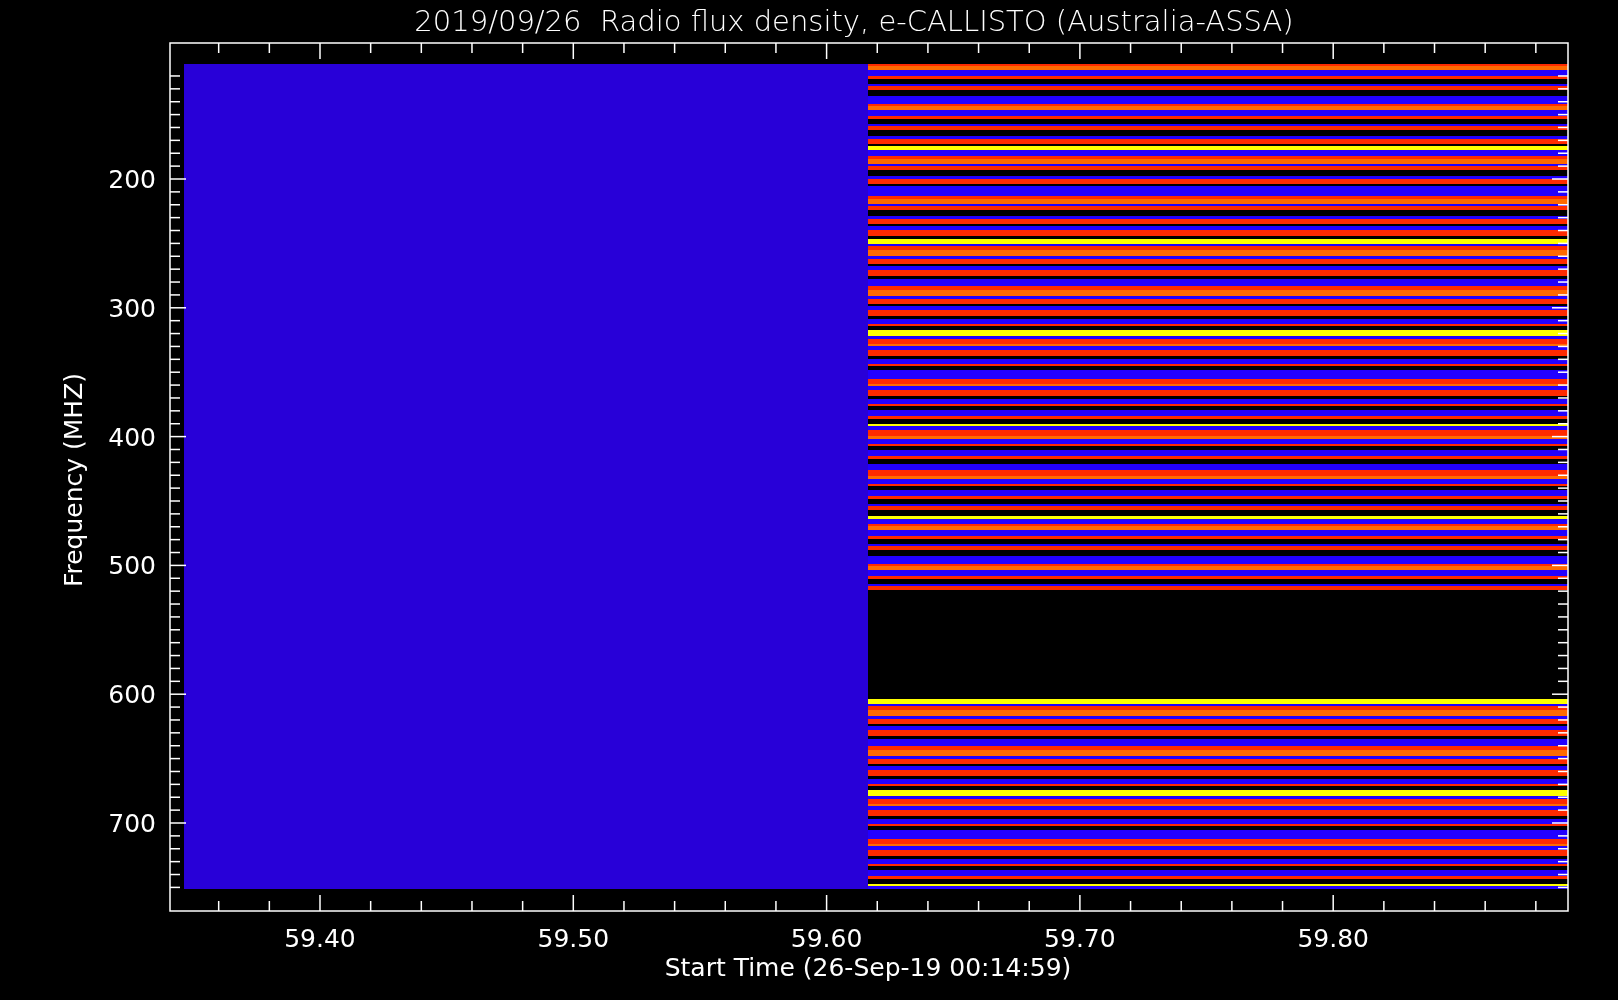  What do you see at coordinates (132, 823) in the screenshot?
I see `axis-tick-label: 700` at bounding box center [132, 823].